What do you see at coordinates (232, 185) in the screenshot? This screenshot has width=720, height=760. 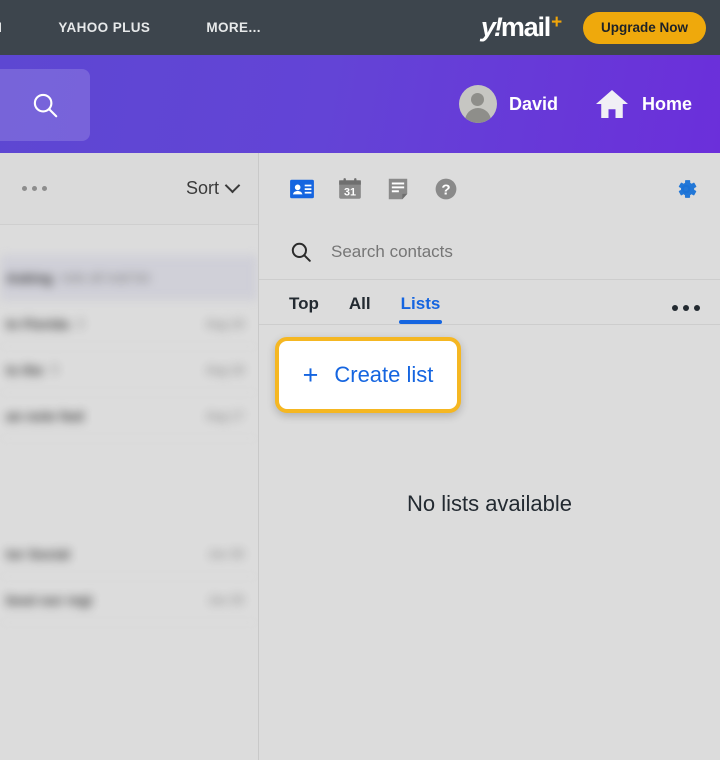 I see `chevron-down-icon` at bounding box center [232, 185].